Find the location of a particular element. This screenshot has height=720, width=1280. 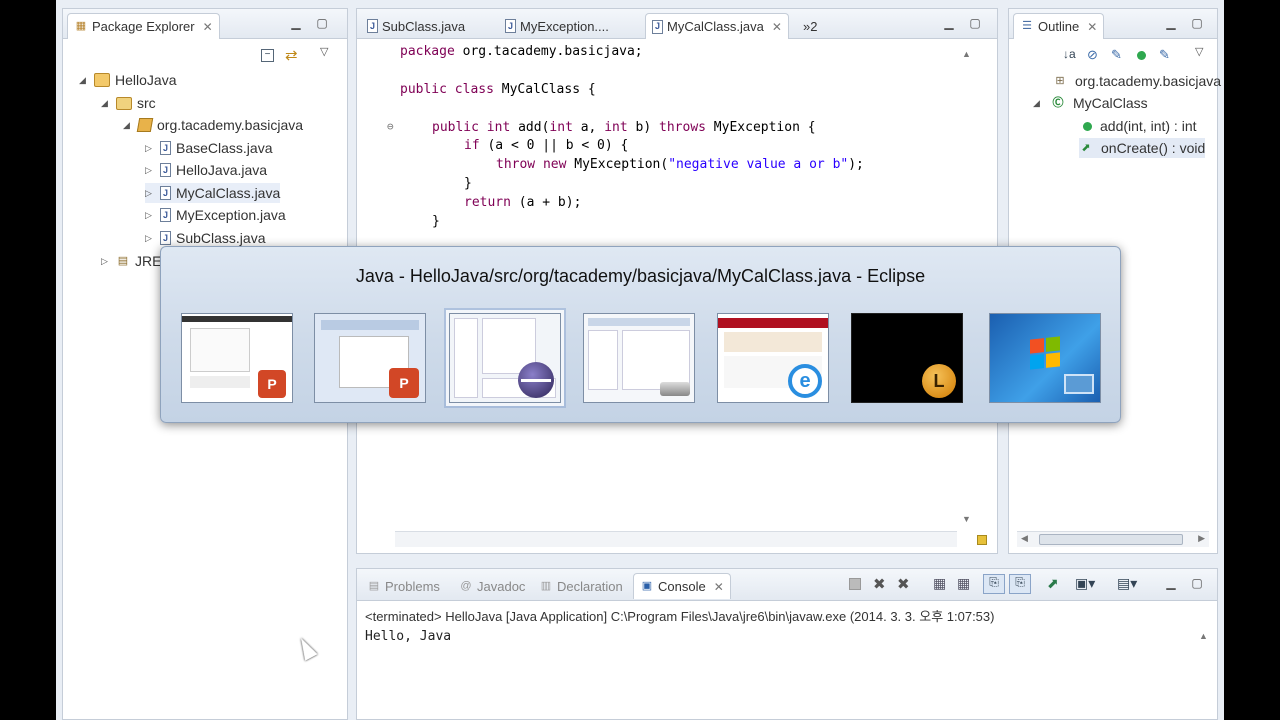

tree-item-file: ▷ J SubClass.java is located at coordinates (205, 238).